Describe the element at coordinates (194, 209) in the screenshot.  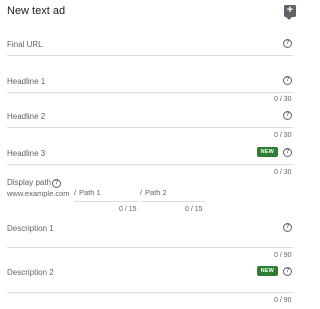
I see `path2-counter: 0 / 15` at that location.